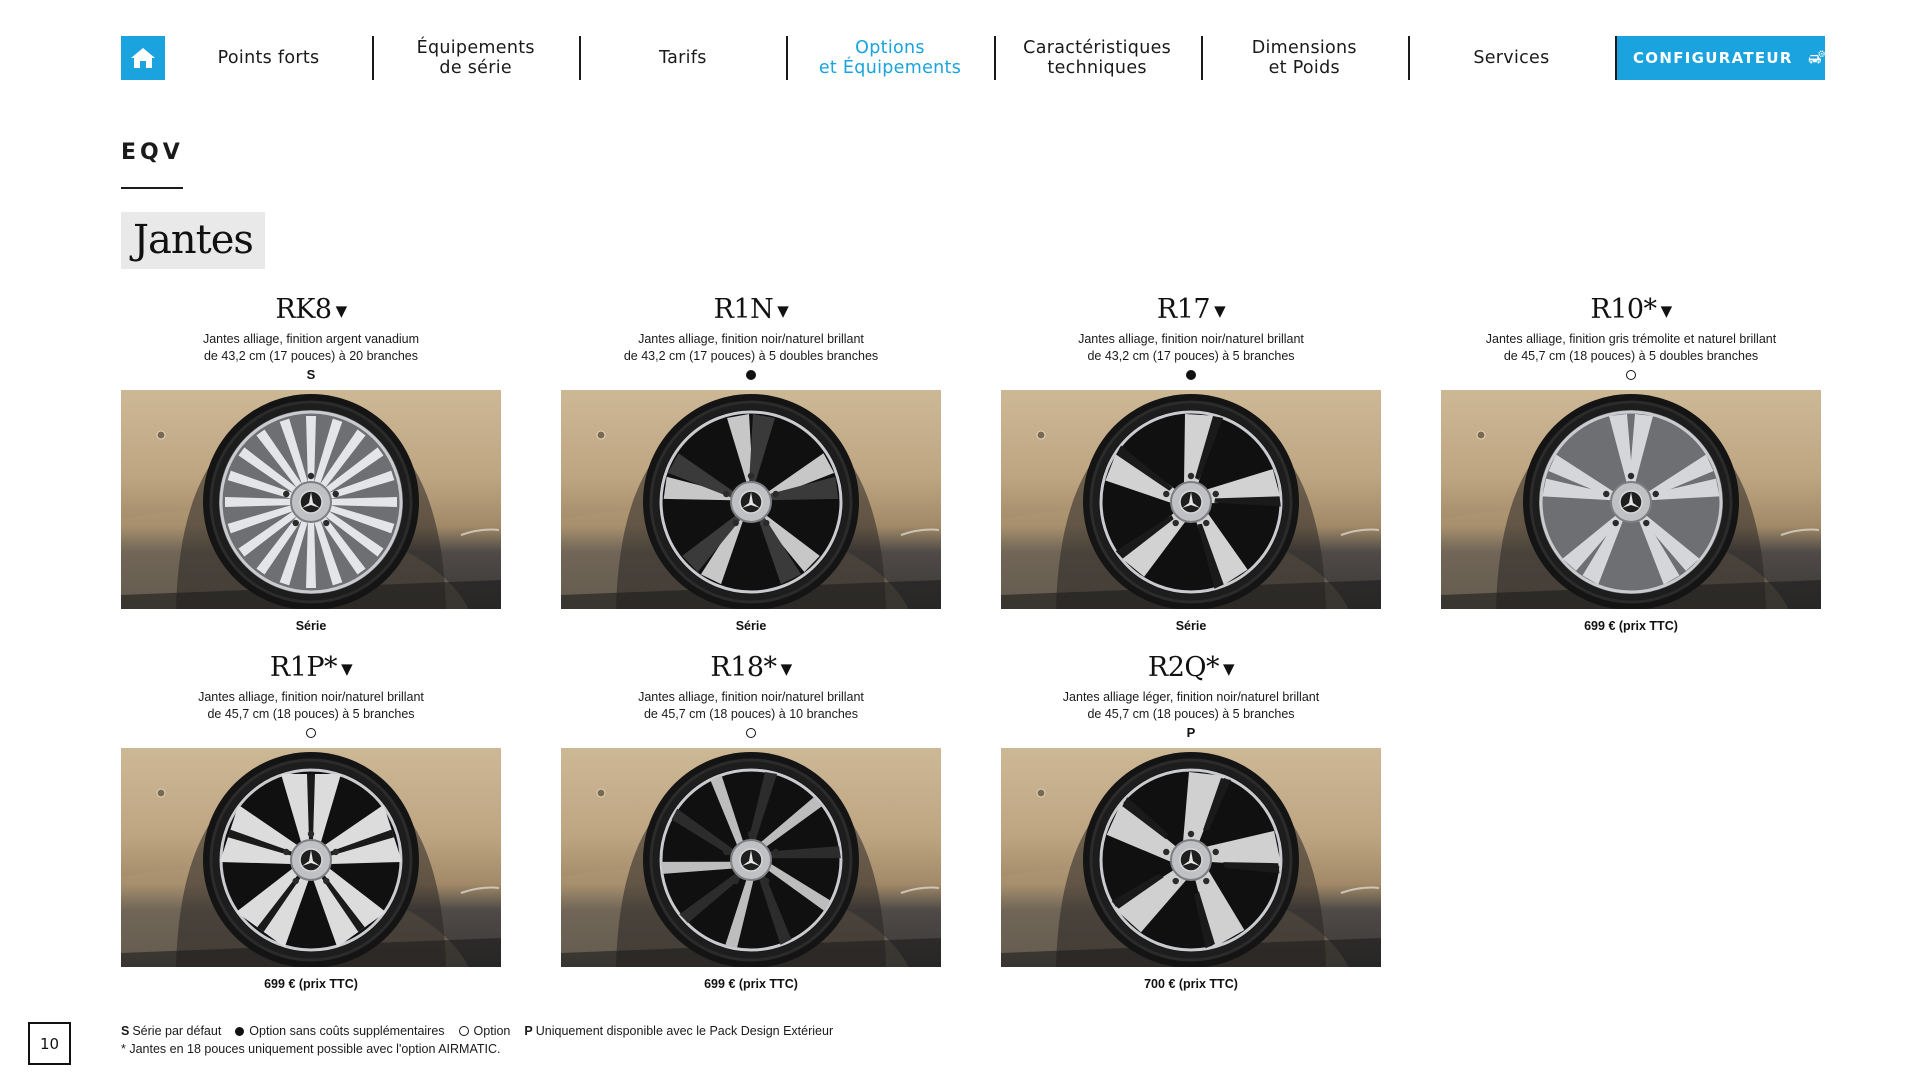 The image size is (1920, 1080). I want to click on configurator-button: CONFIGURATEUR, so click(1721, 58).